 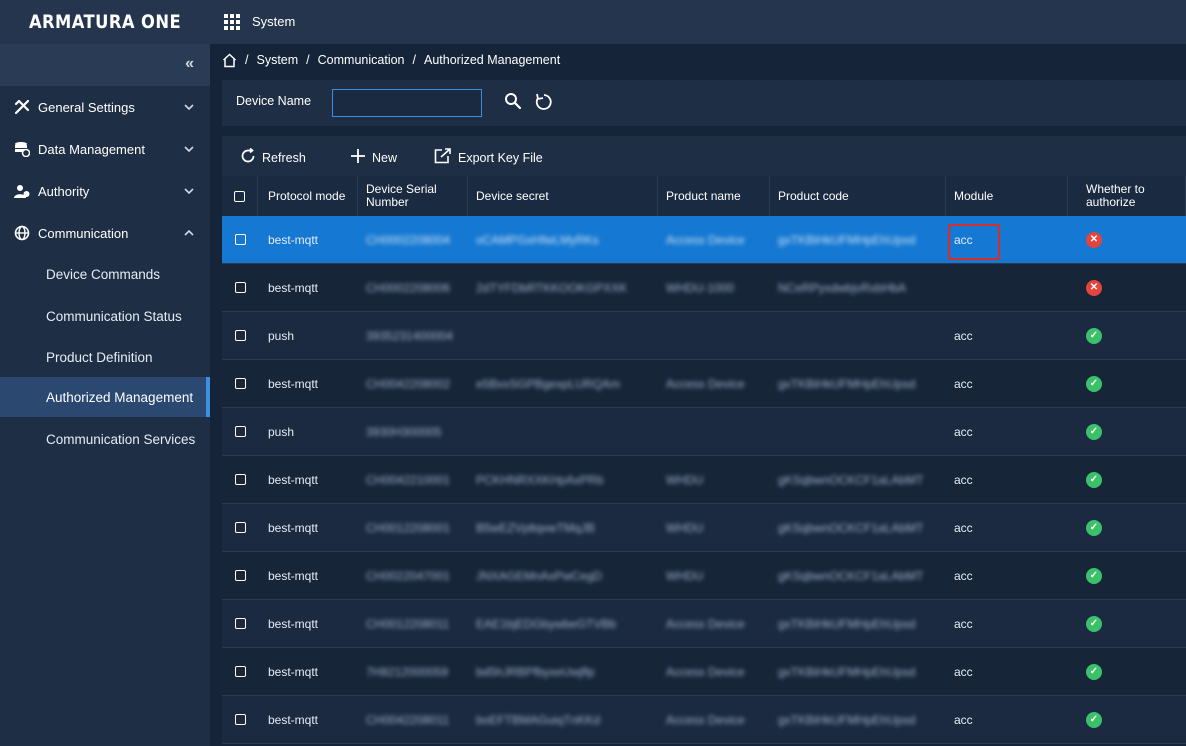 I want to click on sidebar-item-communication-services: Communication Services, so click(x=105, y=439).